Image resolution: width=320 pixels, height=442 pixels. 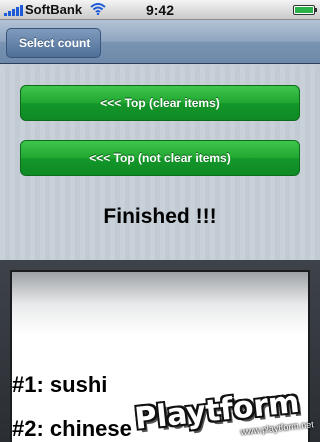 What do you see at coordinates (160, 158) in the screenshot?
I see `top-not-clear-items-button: <<< Top (not clear items)` at bounding box center [160, 158].